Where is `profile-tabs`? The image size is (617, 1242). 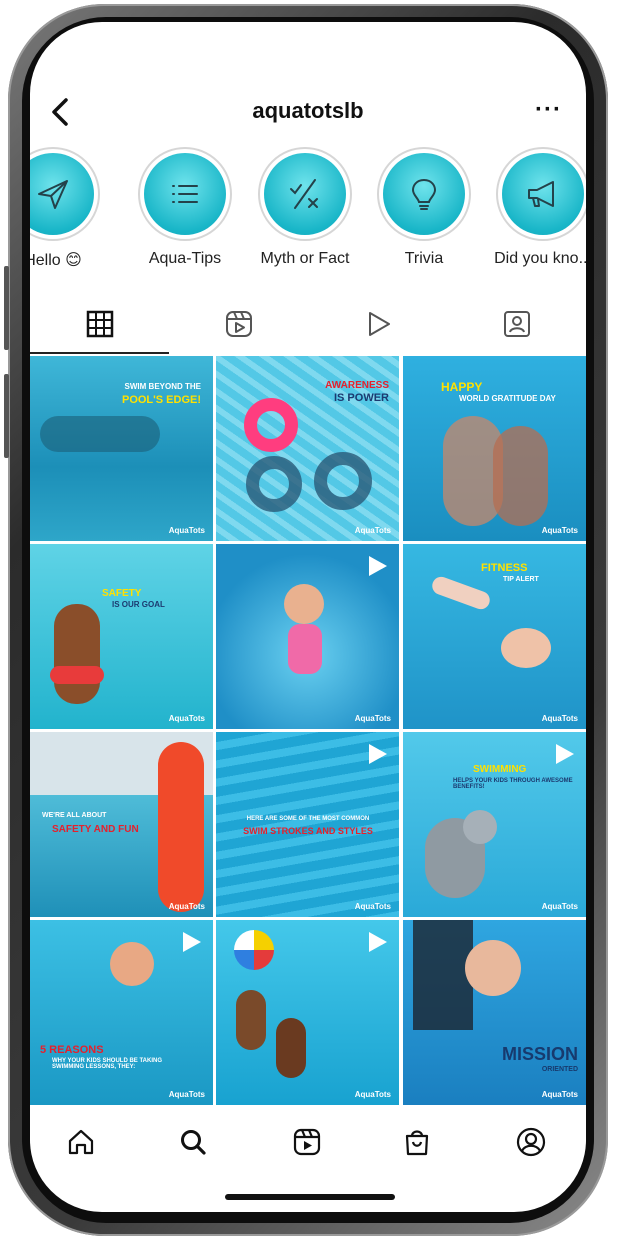
profile-tabs is located at coordinates (308, 325).